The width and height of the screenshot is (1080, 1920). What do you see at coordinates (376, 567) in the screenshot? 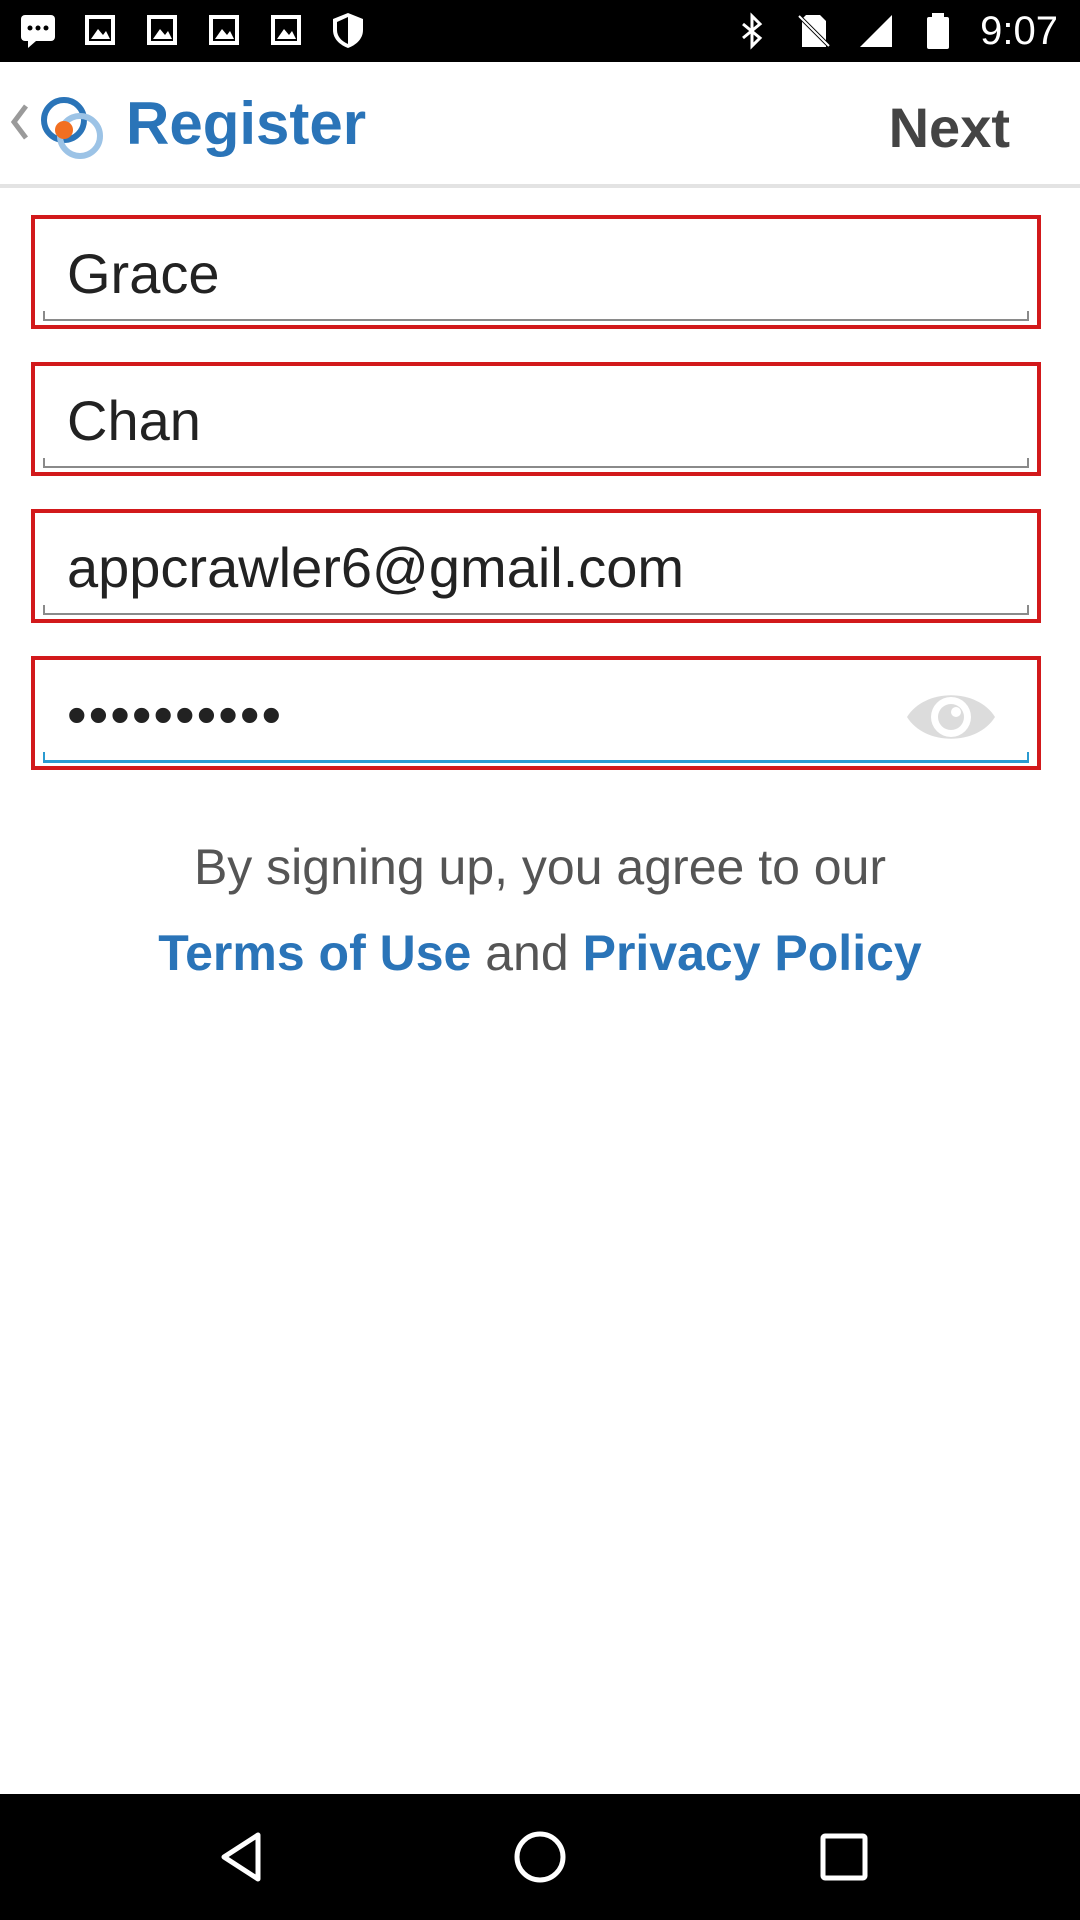
I see `email-value: appcrawler6@gmail.com` at bounding box center [376, 567].